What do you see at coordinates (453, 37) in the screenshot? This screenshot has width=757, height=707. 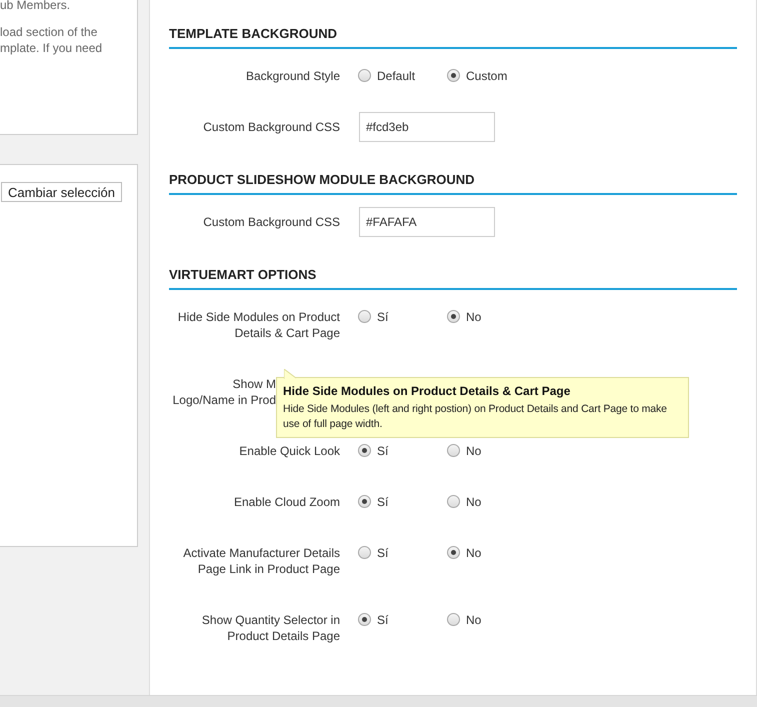 I see `section-heading: TEMPLATE BACKGROUND` at bounding box center [453, 37].